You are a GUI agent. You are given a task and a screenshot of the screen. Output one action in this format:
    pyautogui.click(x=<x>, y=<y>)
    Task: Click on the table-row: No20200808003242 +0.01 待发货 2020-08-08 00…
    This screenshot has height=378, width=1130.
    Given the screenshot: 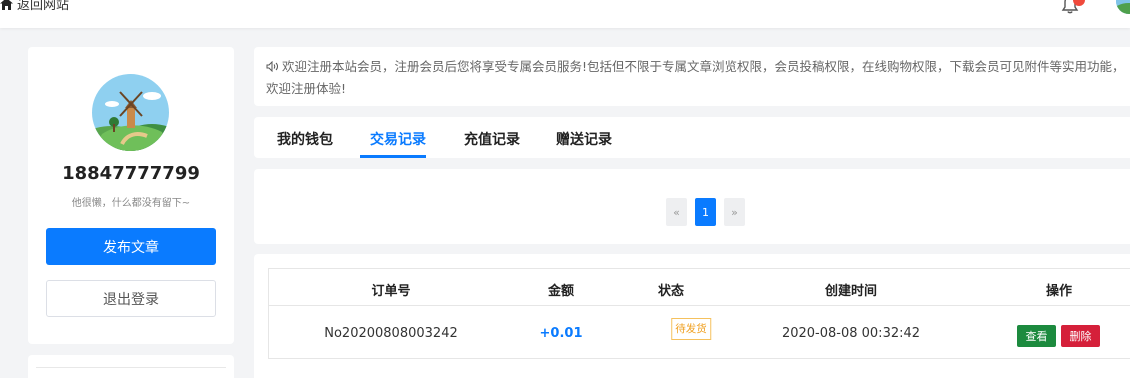 What is the action you would take?
    pyautogui.click(x=699, y=332)
    